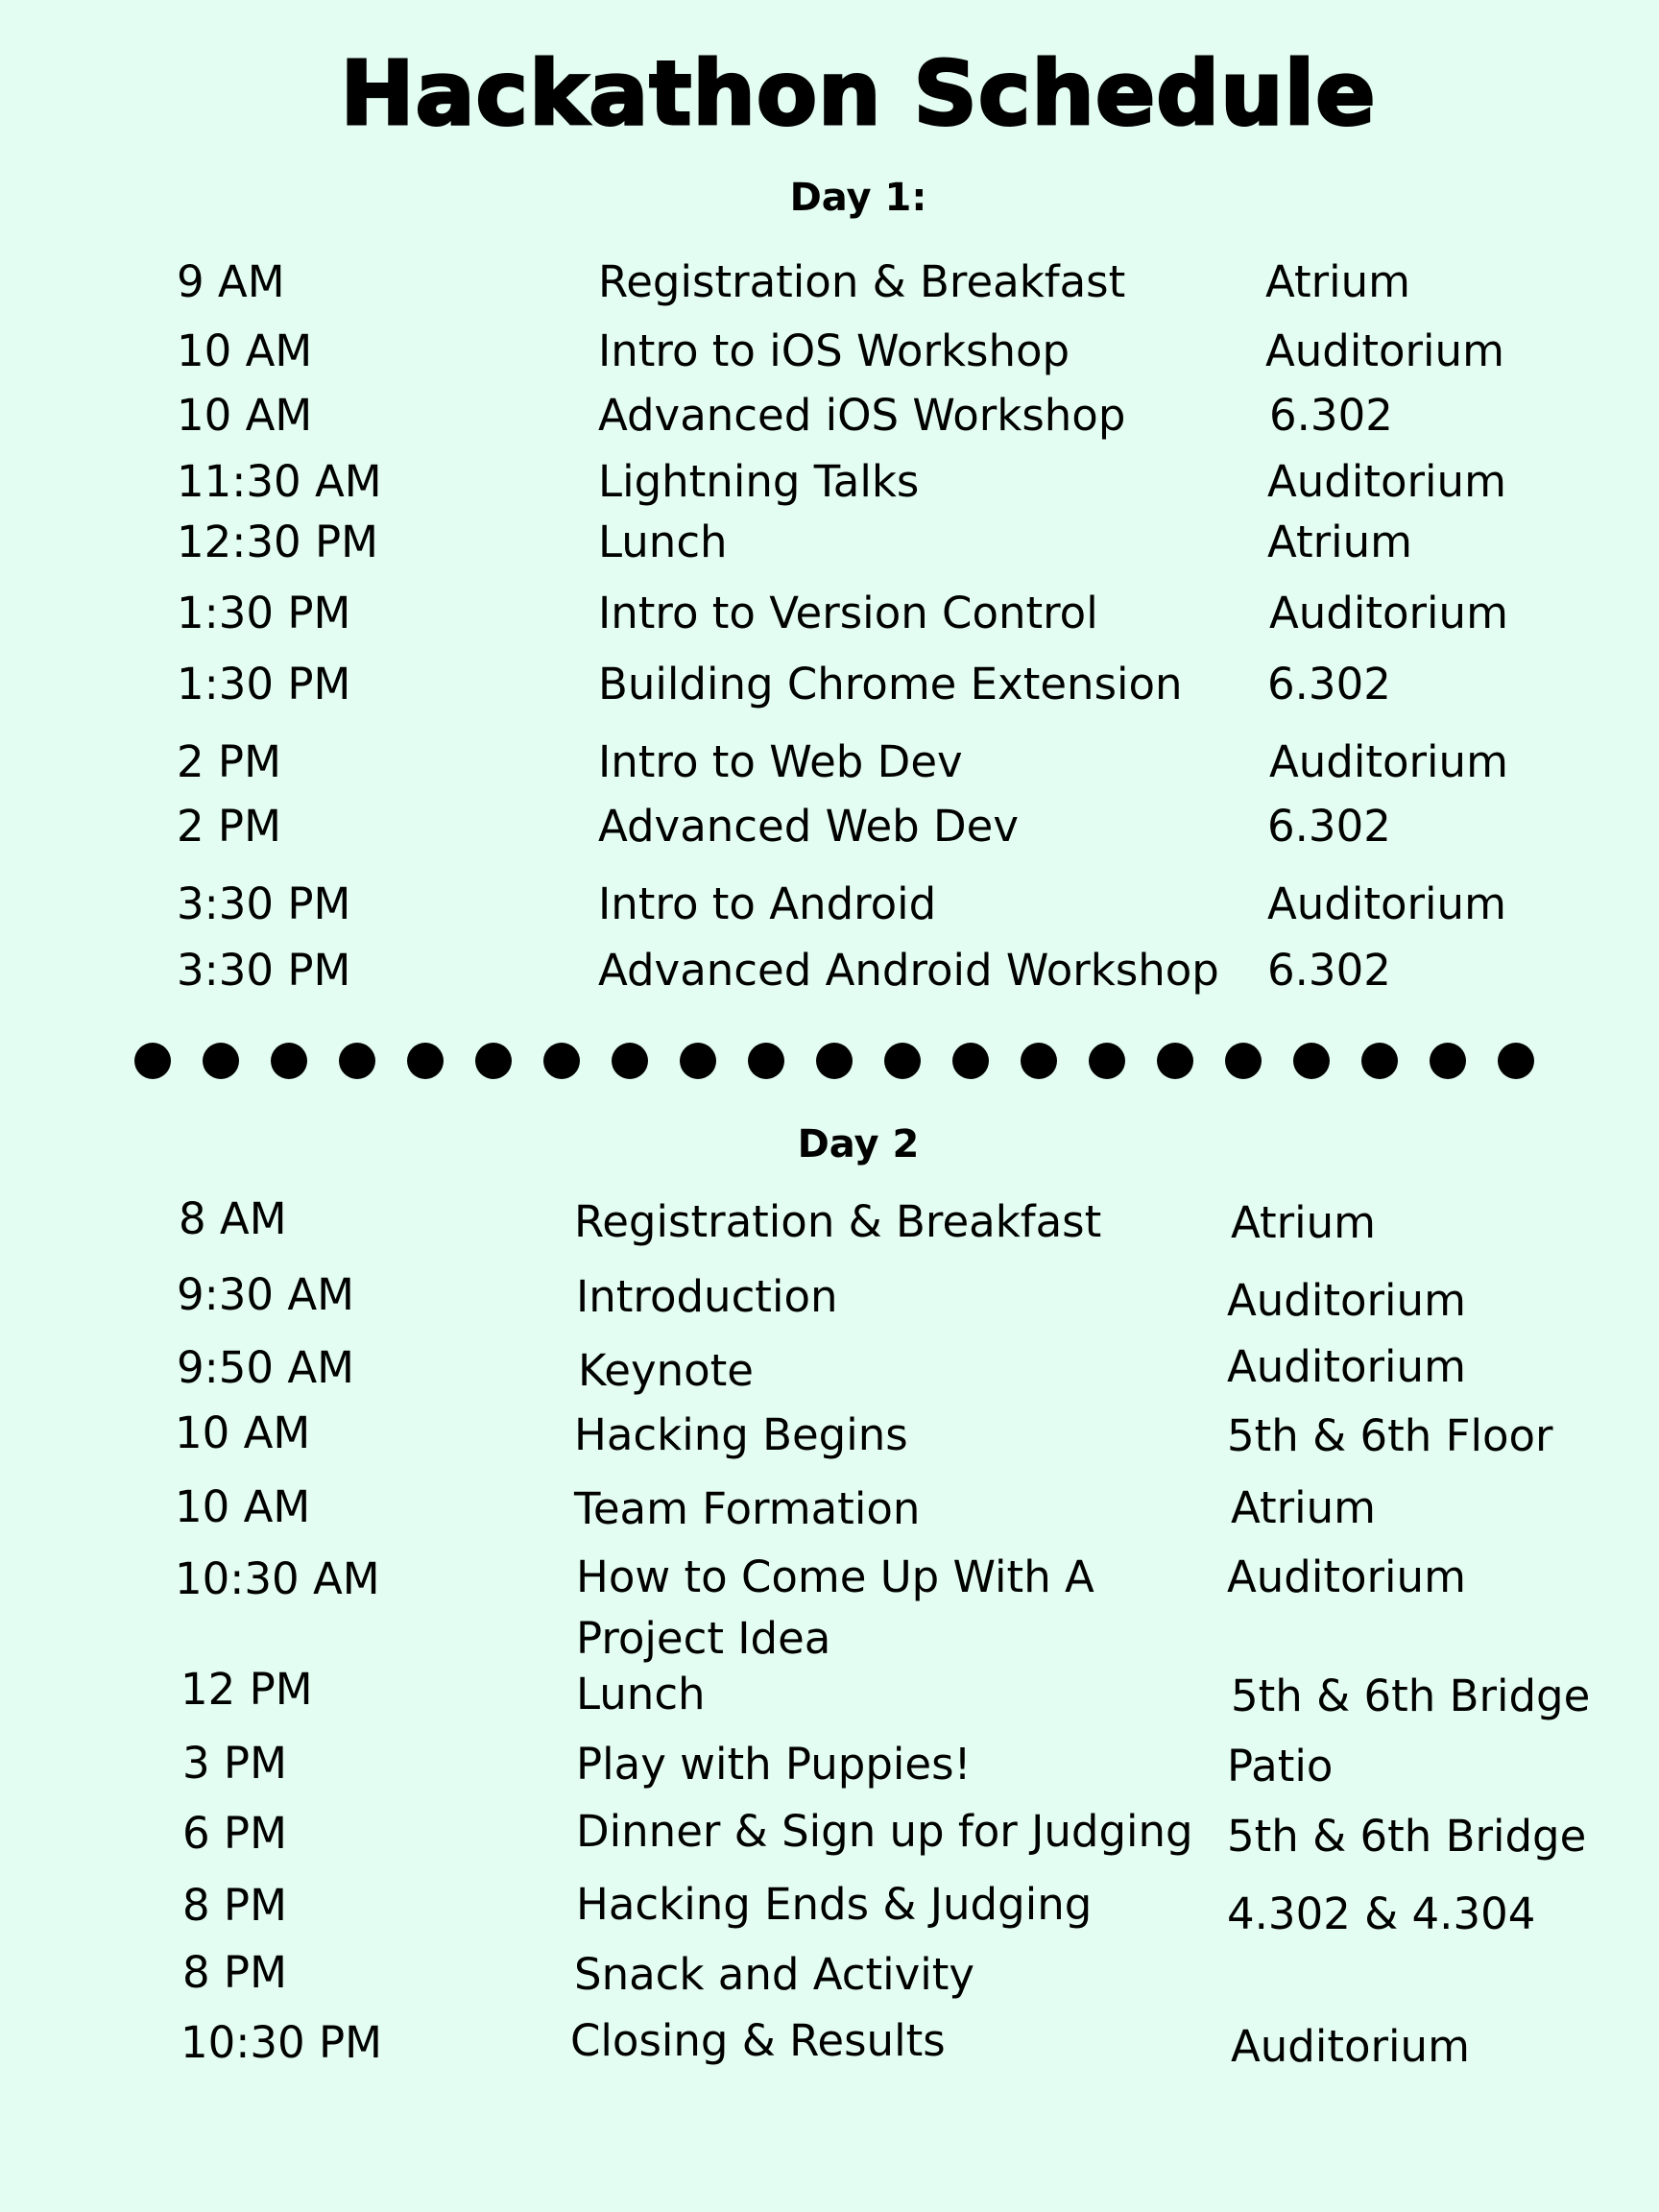 The height and width of the screenshot is (2212, 1659). What do you see at coordinates (808, 826) in the screenshot?
I see `event-name: Advanced Web Dev` at bounding box center [808, 826].